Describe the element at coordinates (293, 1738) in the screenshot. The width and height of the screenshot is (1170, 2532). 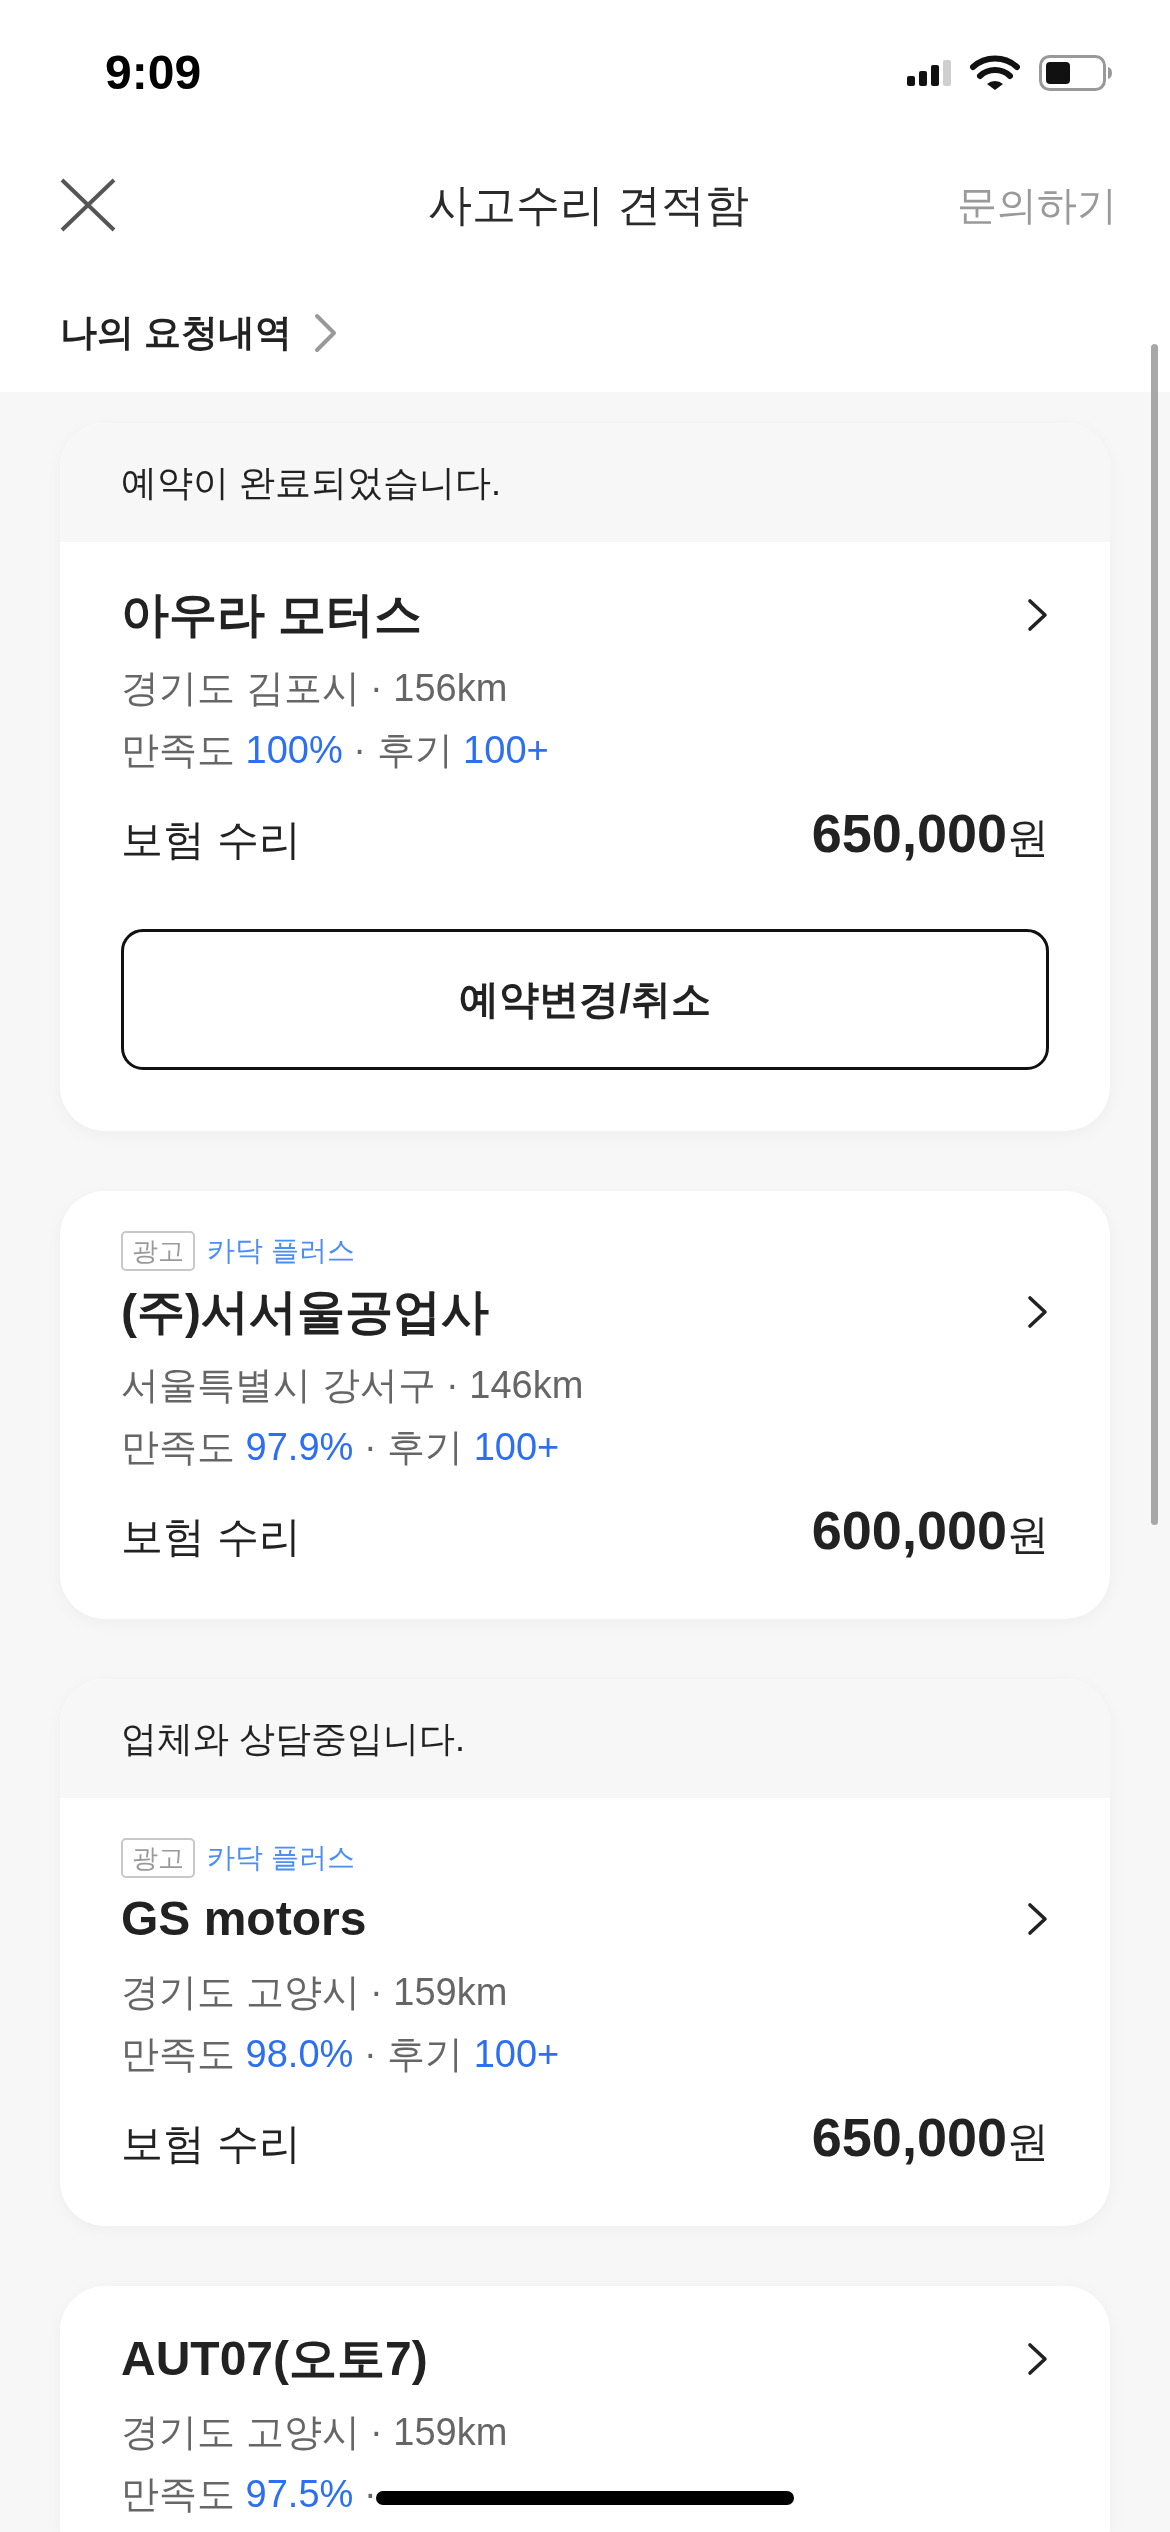
I see `status-message: 업체와 상담중입니다.` at that location.